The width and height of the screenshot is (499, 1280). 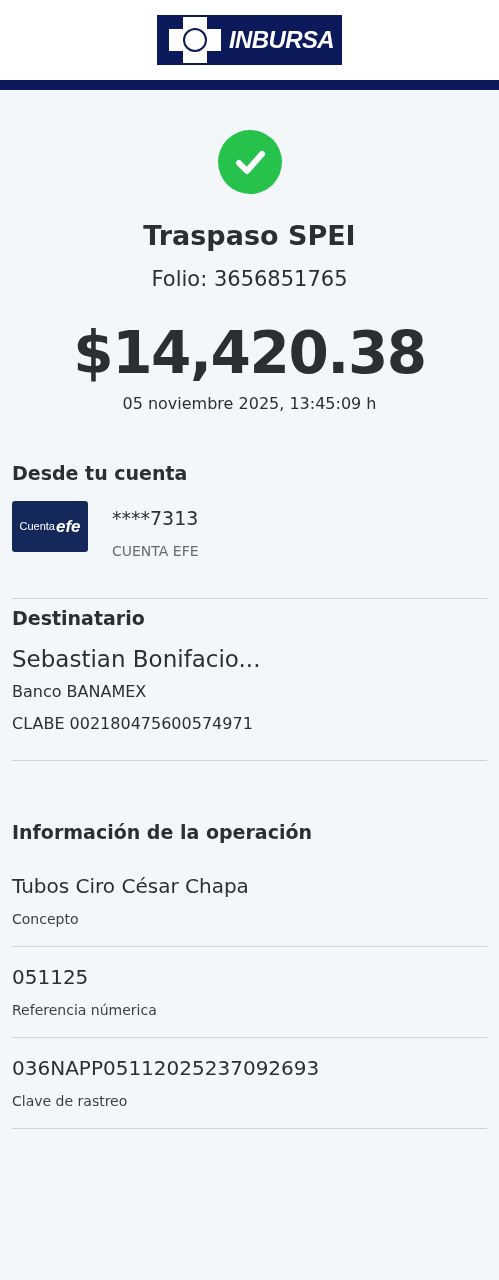 What do you see at coordinates (131, 886) in the screenshot?
I see `detail-value: Tubos Ciro César Chapa` at bounding box center [131, 886].